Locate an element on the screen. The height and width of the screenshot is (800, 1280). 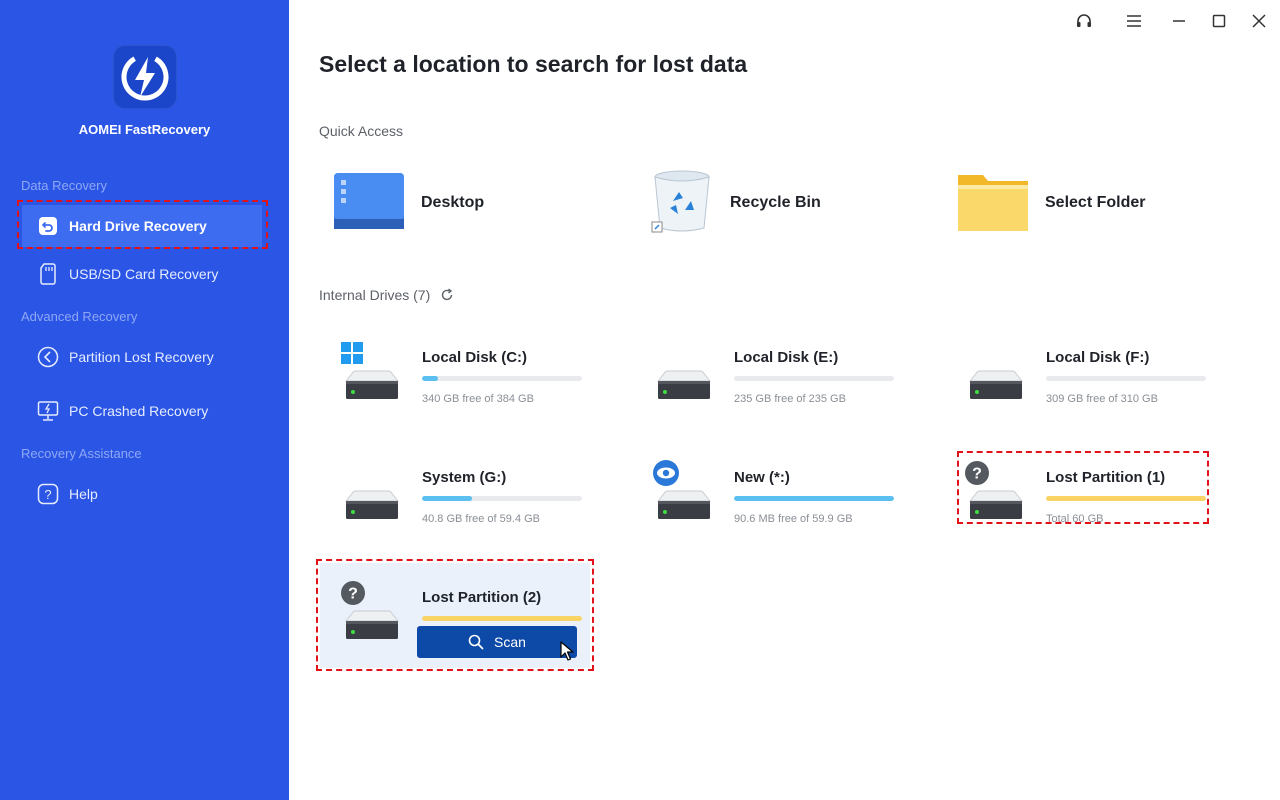
drive-new: New (*:) 90.6 MB free of 59.9 GB is located at coordinates (767, 495).